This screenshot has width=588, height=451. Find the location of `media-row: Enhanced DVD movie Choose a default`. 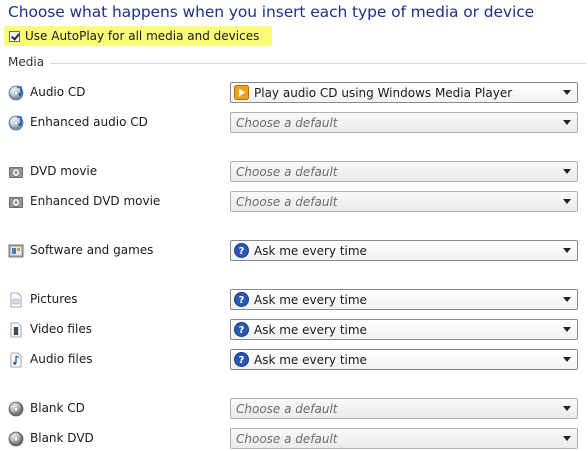

media-row: Enhanced DVD movie Choose a default is located at coordinates (294, 202).